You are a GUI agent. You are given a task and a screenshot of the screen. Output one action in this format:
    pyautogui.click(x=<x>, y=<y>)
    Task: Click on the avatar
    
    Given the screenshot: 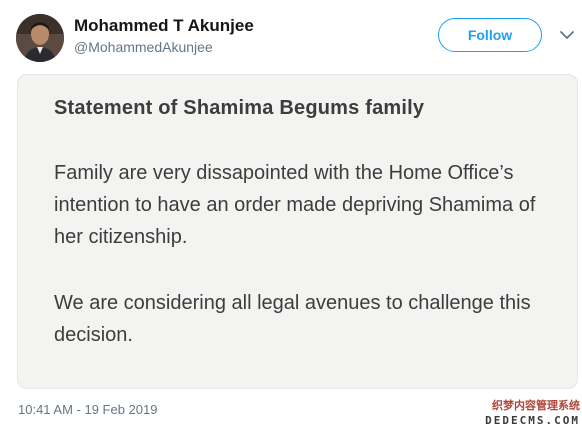 What is the action you would take?
    pyautogui.click(x=40, y=38)
    